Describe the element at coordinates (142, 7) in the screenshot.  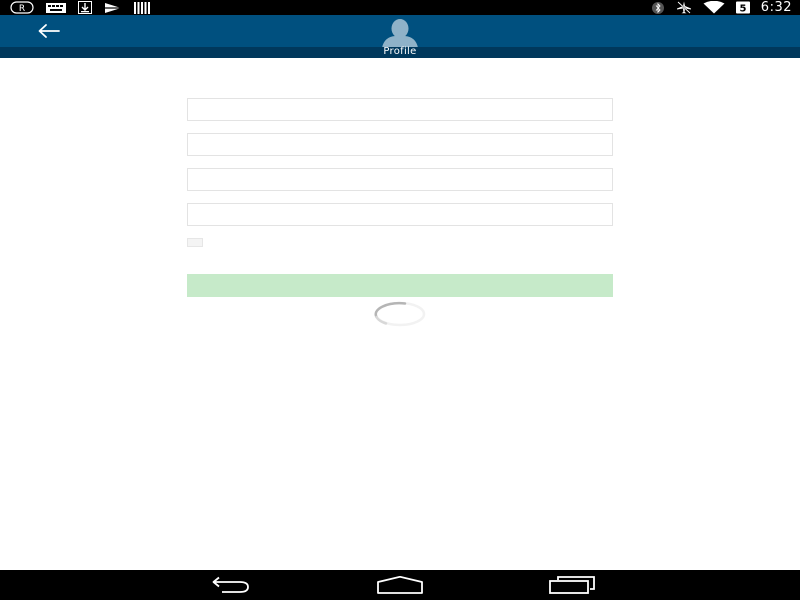
I see `barcode-icon` at that location.